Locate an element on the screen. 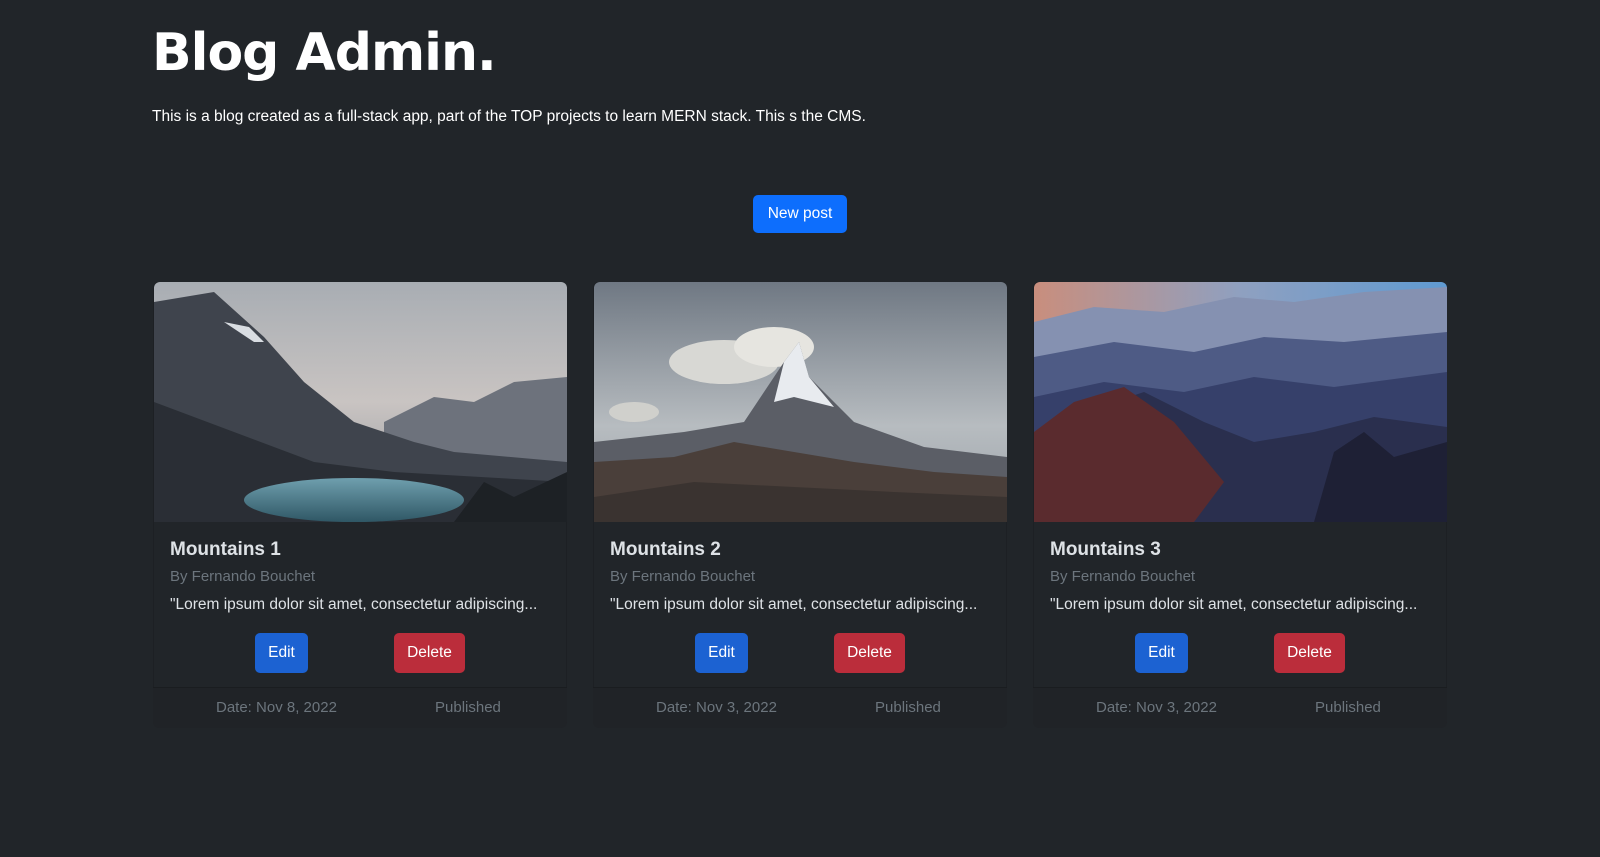 This screenshot has width=1600, height=857. post-footer: Date: Nov 8, 2022 Published is located at coordinates (360, 707).